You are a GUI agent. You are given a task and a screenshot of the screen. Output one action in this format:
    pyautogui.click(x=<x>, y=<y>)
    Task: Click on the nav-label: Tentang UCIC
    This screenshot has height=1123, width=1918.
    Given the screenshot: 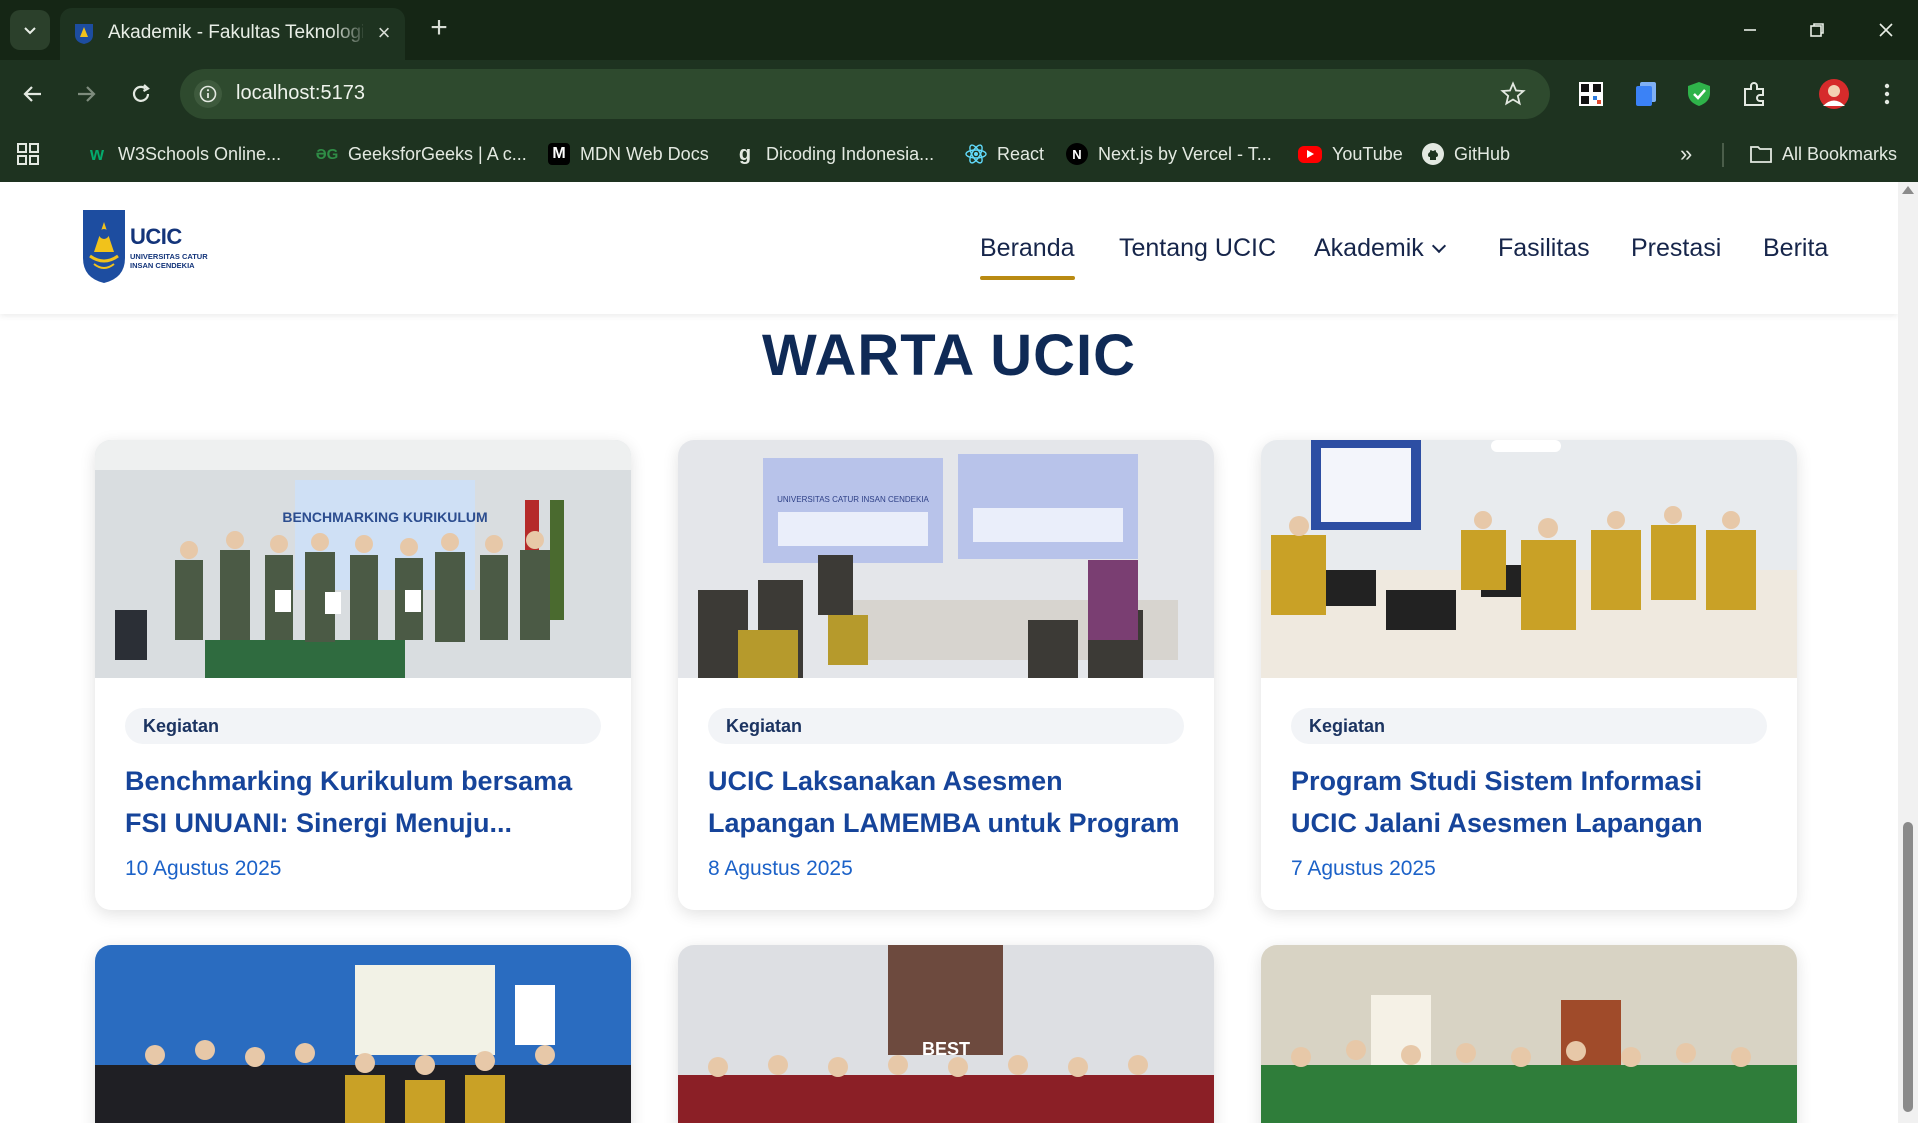 What is the action you would take?
    pyautogui.click(x=1198, y=248)
    